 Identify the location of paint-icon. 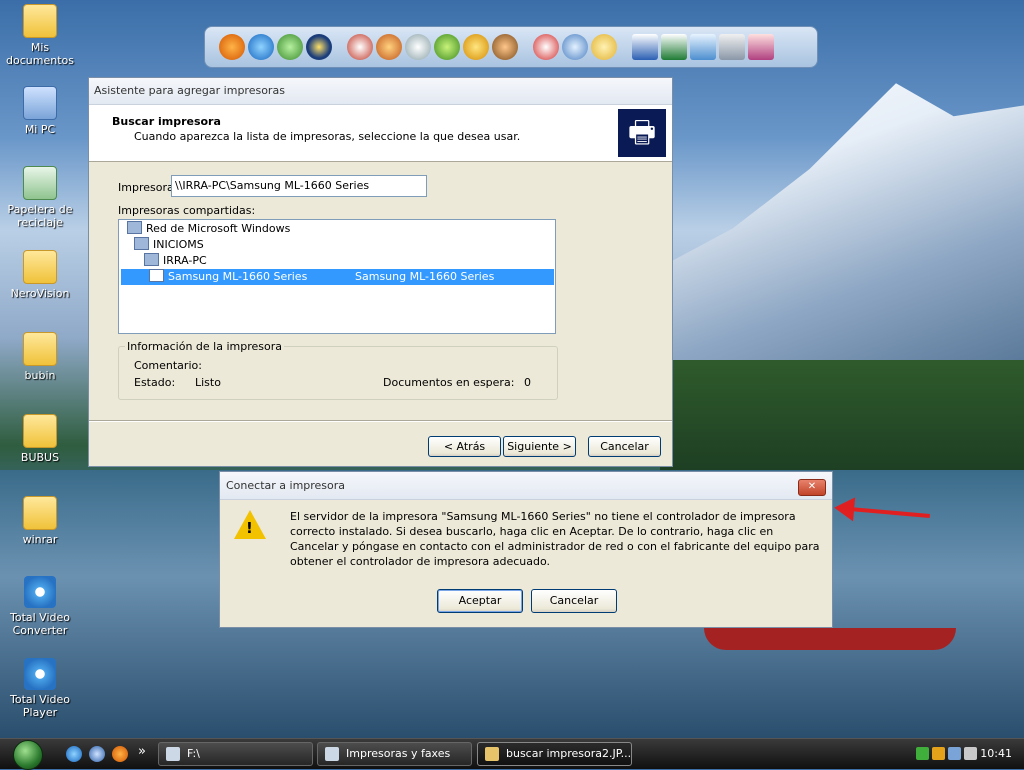
(761, 47).